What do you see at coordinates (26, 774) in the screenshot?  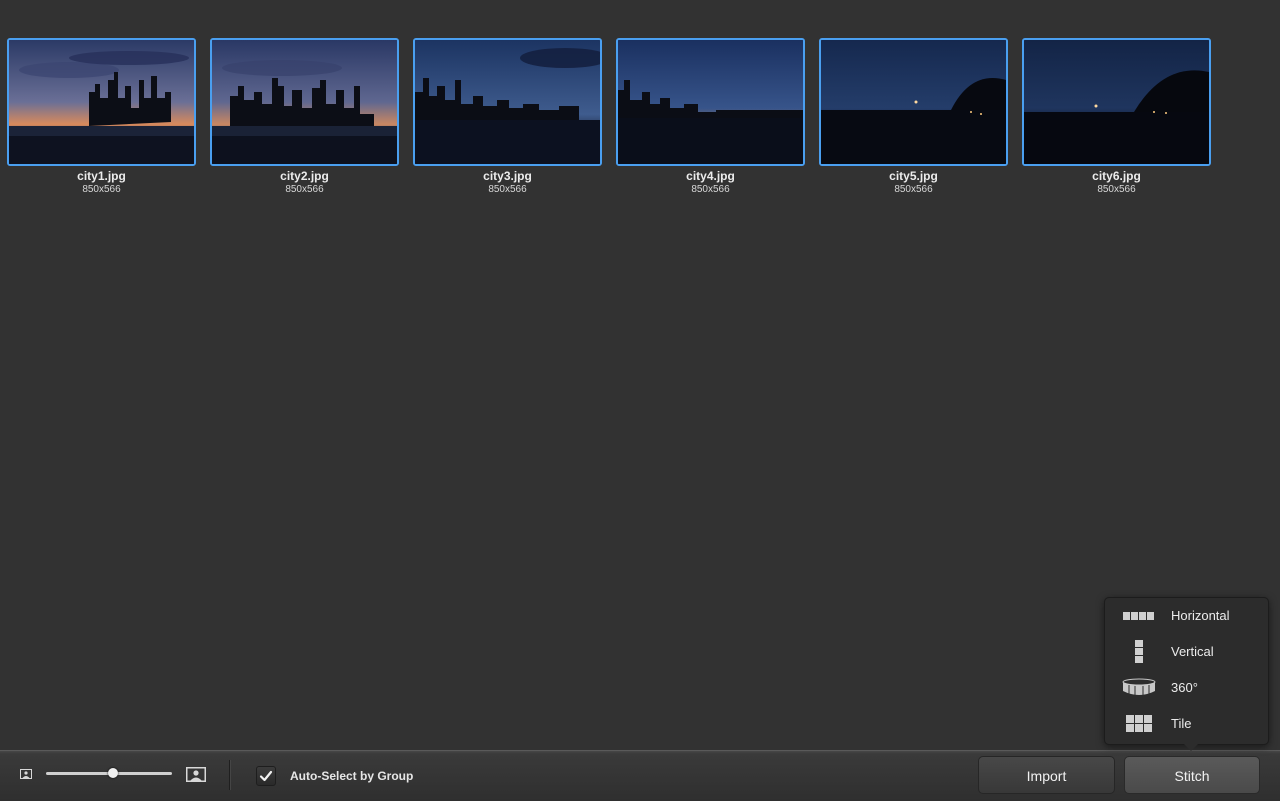 I see `small-thumbnail-icon` at bounding box center [26, 774].